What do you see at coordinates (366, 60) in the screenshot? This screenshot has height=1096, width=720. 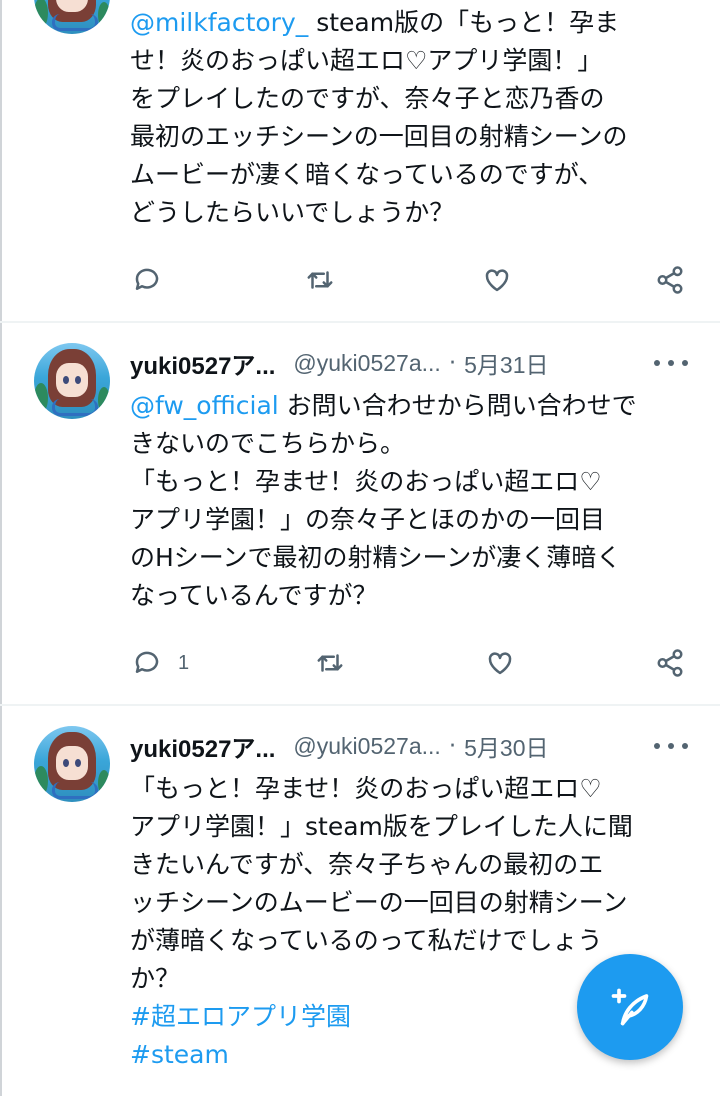 I see `tweet-line: せ！炎のおっぱい超エロ♡アプリ学園！」` at bounding box center [366, 60].